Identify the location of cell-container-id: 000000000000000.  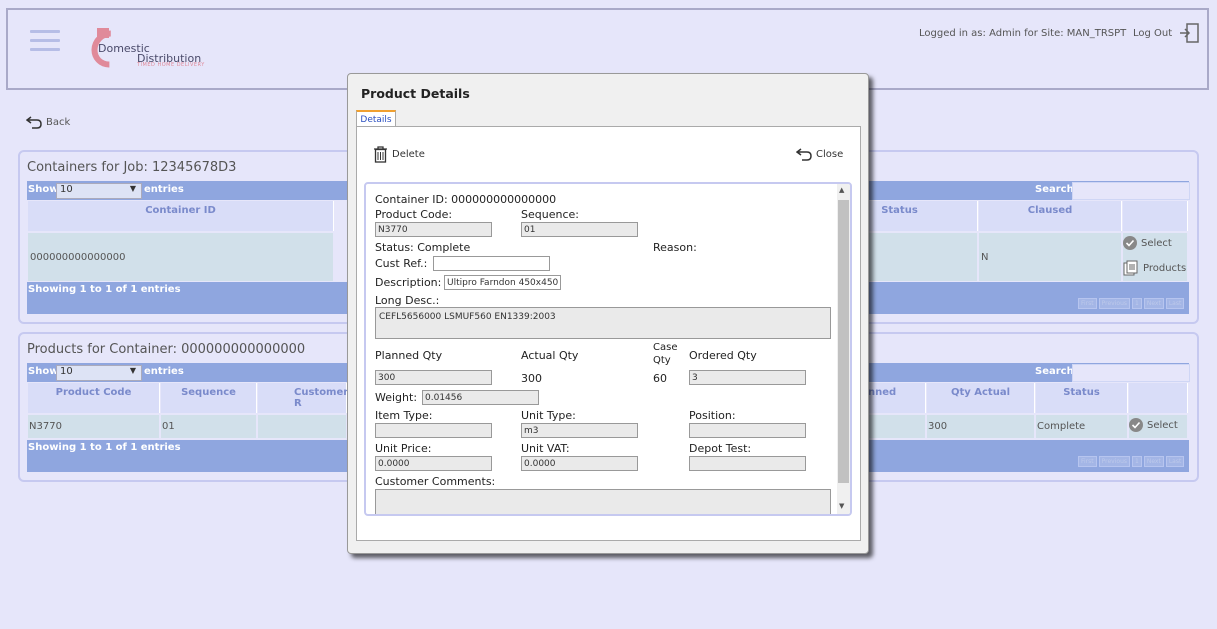
(181, 257).